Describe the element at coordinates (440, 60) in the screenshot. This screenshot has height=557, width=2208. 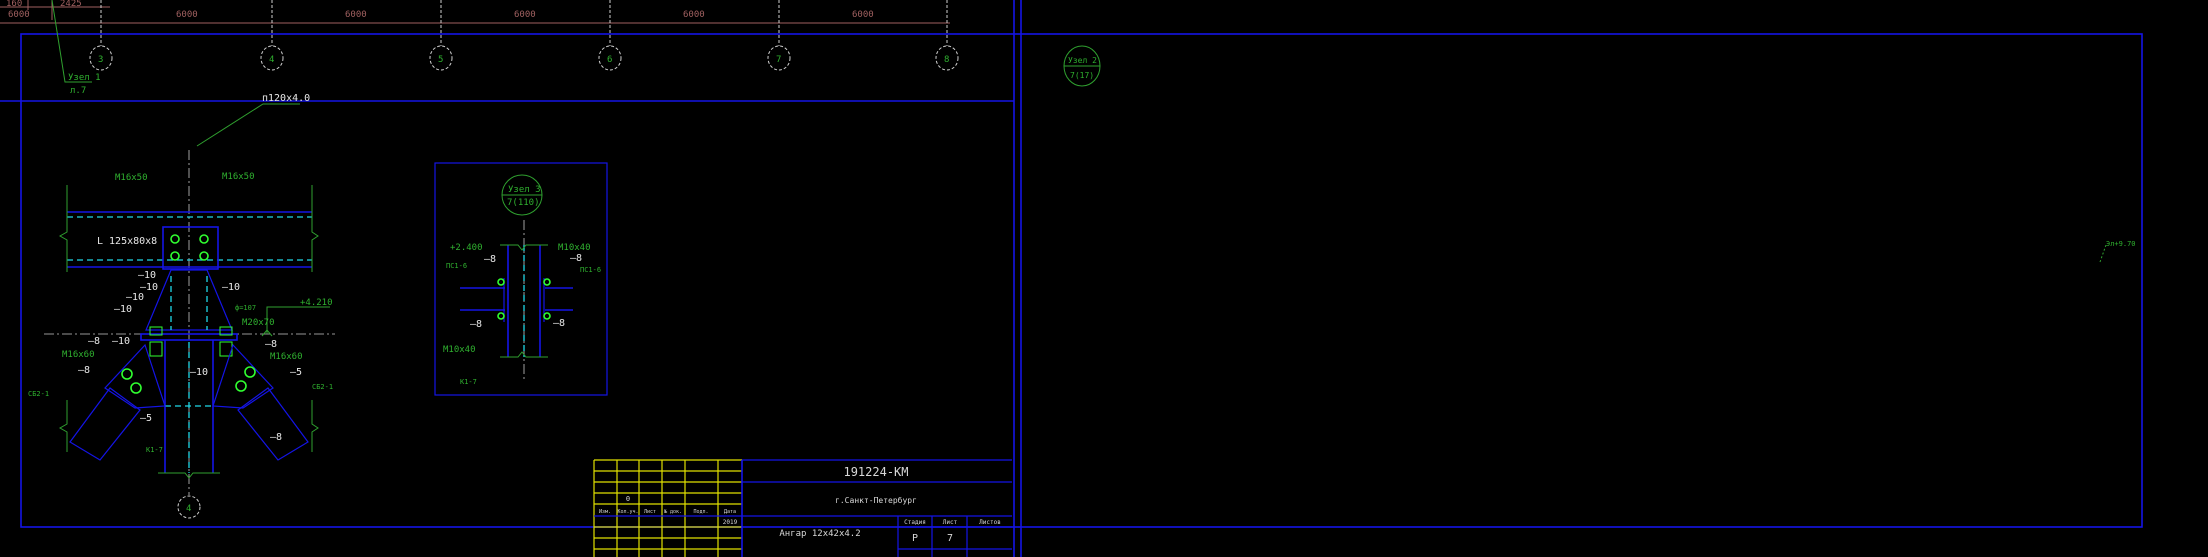
I see `axis-label: 5` at that location.